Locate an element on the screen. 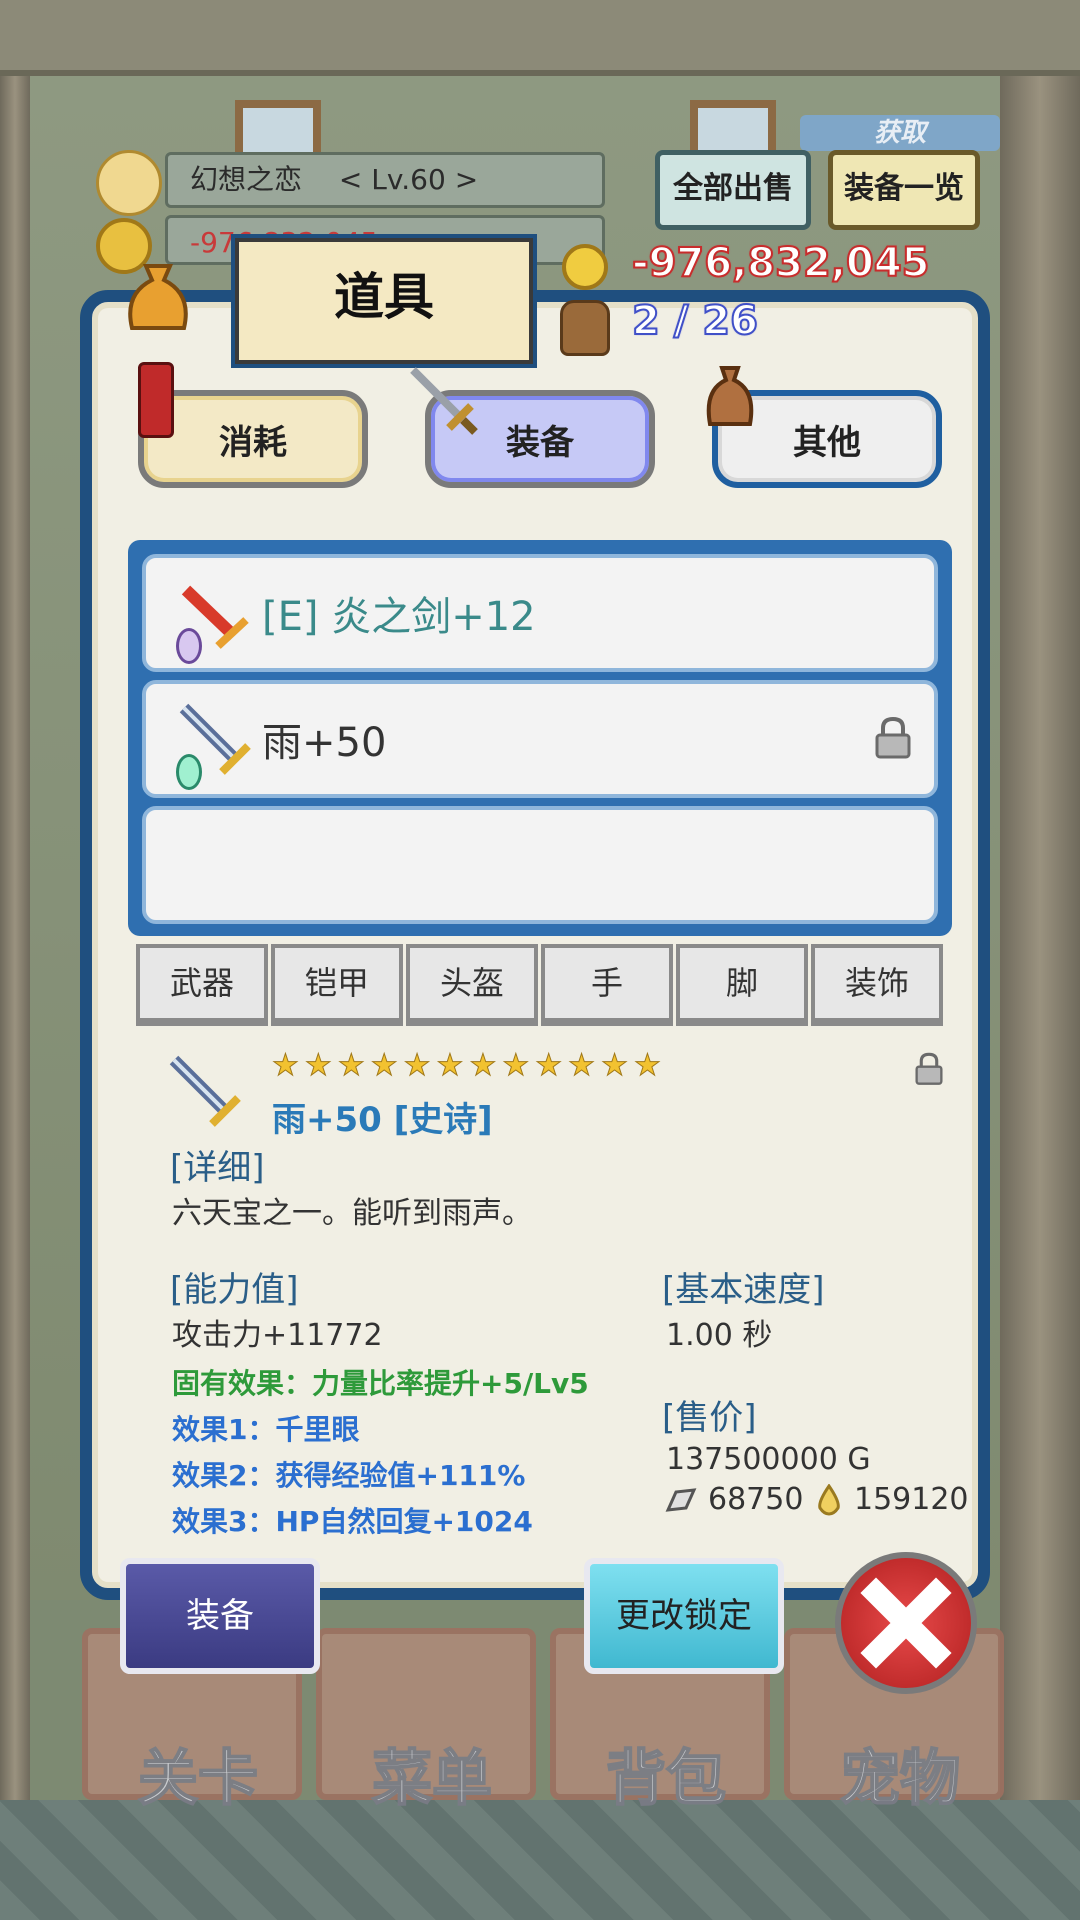 This screenshot has width=1080, height=1920. sword-icon is located at coordinates (445, 402).